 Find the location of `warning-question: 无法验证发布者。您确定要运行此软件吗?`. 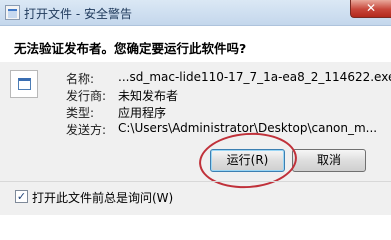

warning-question: 无法验证发布者。您确定要运行此软件吗? is located at coordinates (130, 48).